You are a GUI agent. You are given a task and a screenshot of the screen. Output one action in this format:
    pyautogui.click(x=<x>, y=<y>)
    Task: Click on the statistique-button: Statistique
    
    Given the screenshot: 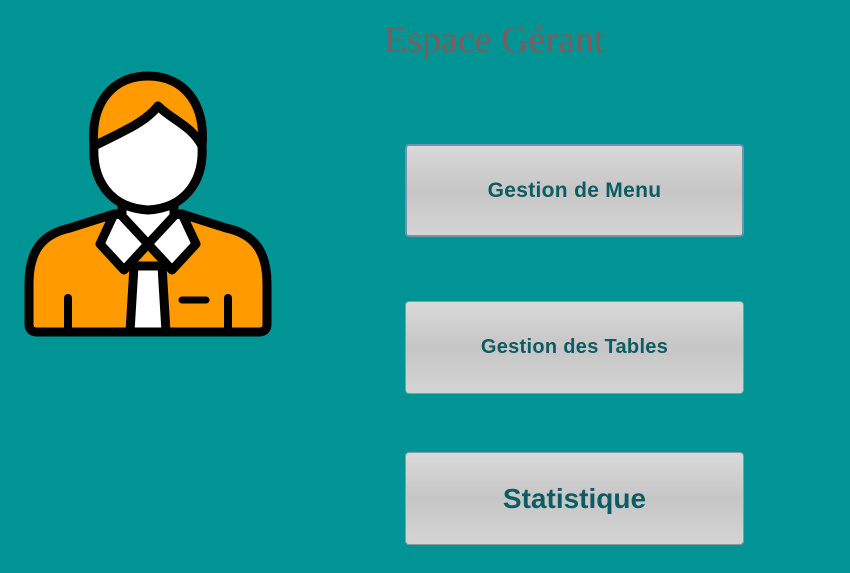 What is the action you would take?
    pyautogui.click(x=574, y=498)
    